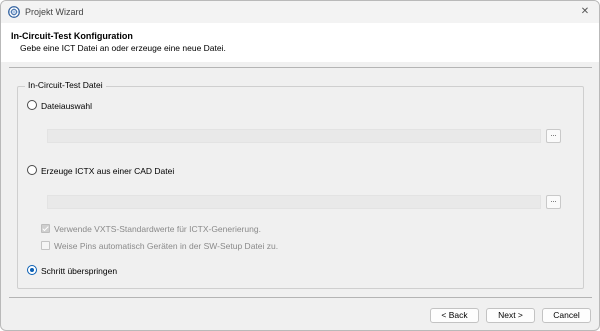  I want to click on cancel-button: Cancel, so click(566, 315).